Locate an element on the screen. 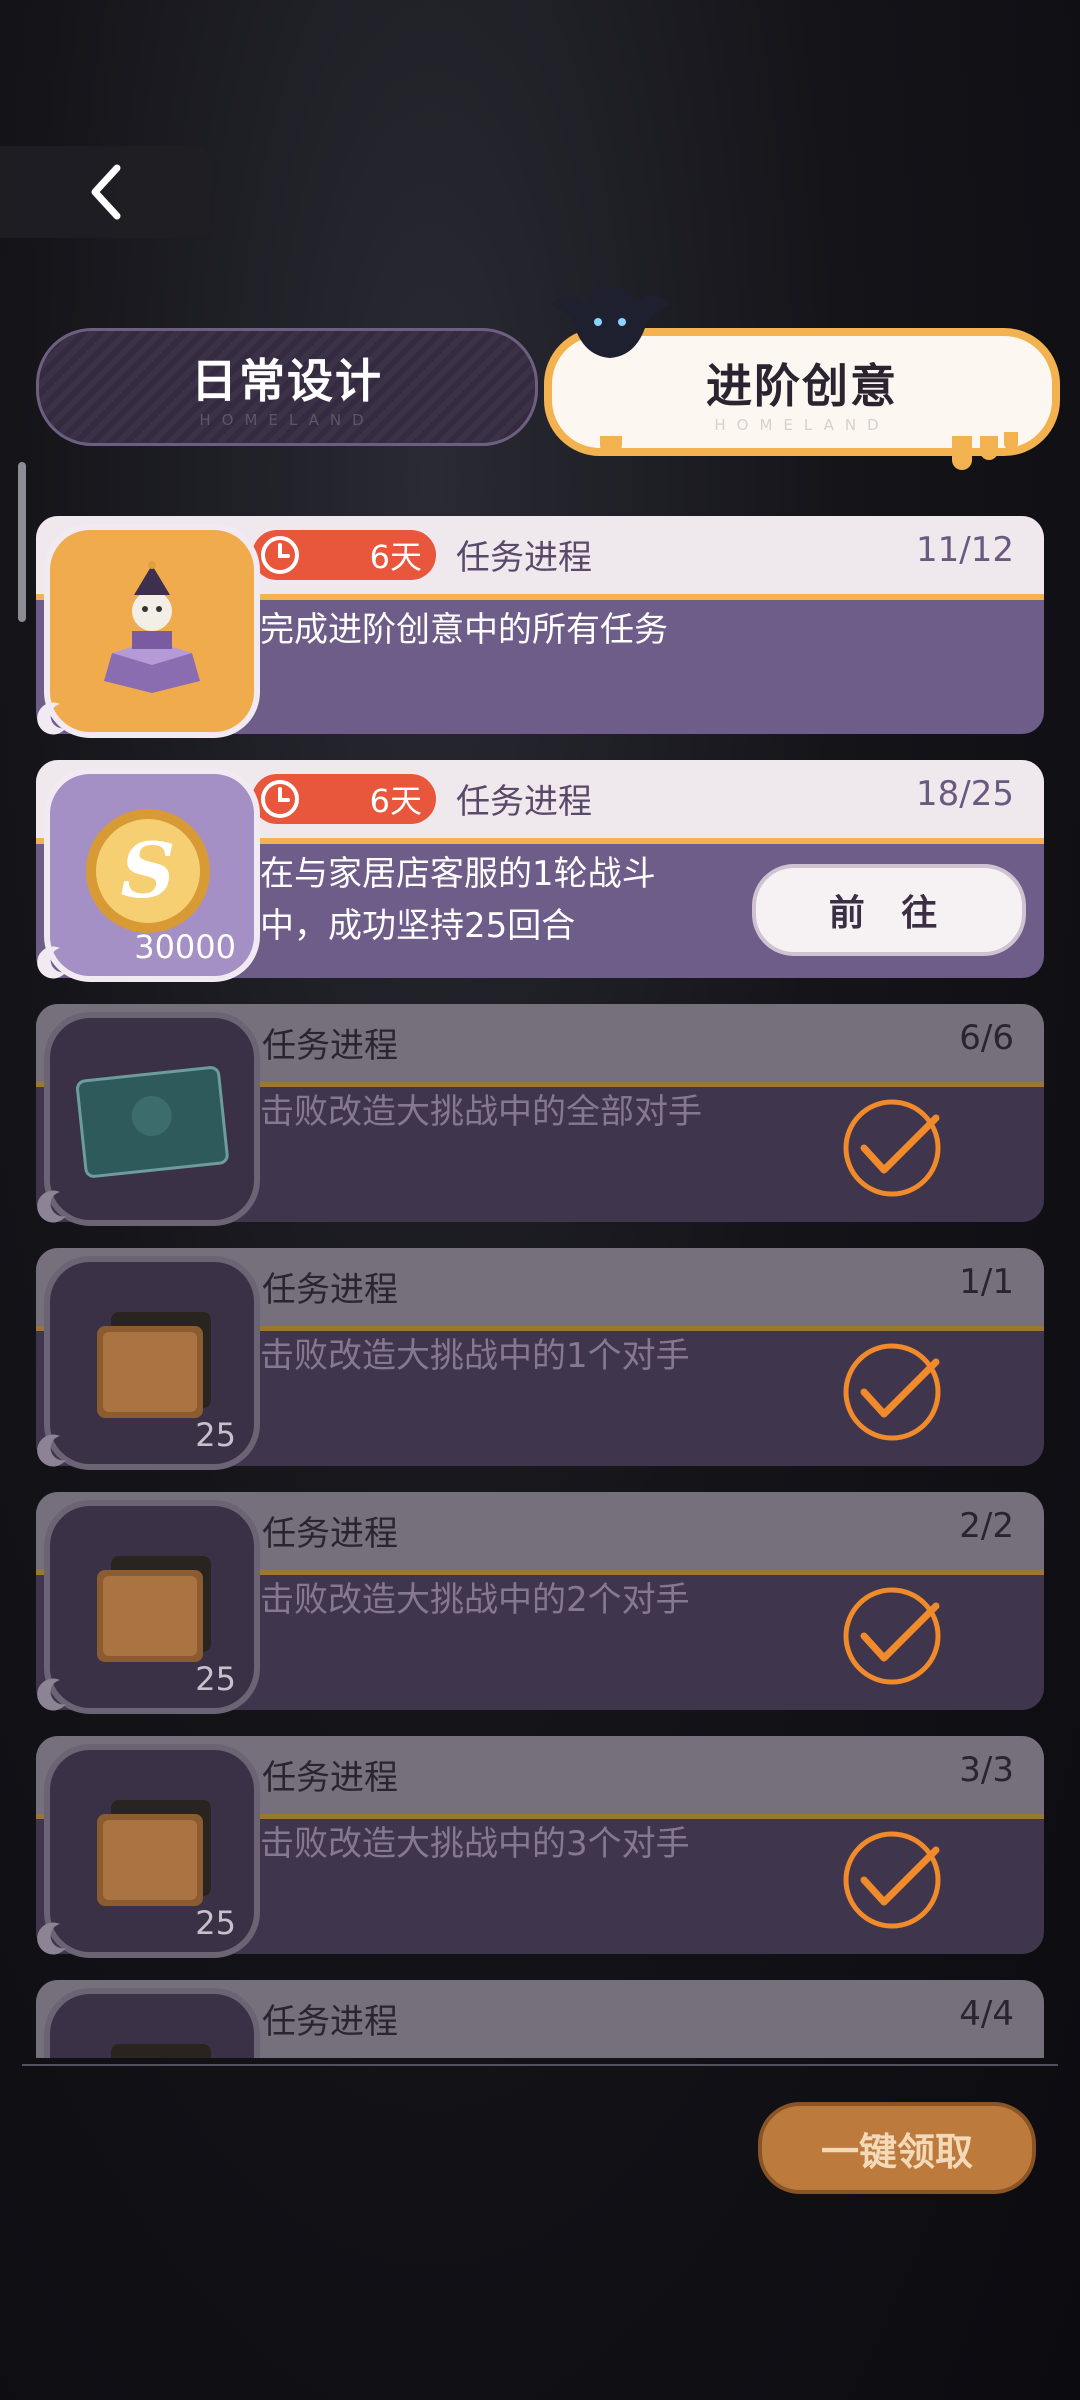 This screenshot has width=1080, height=2400. task-card: 任务进程 1/1 击败改造大挑战中的1个对手 25 is located at coordinates (540, 1359).